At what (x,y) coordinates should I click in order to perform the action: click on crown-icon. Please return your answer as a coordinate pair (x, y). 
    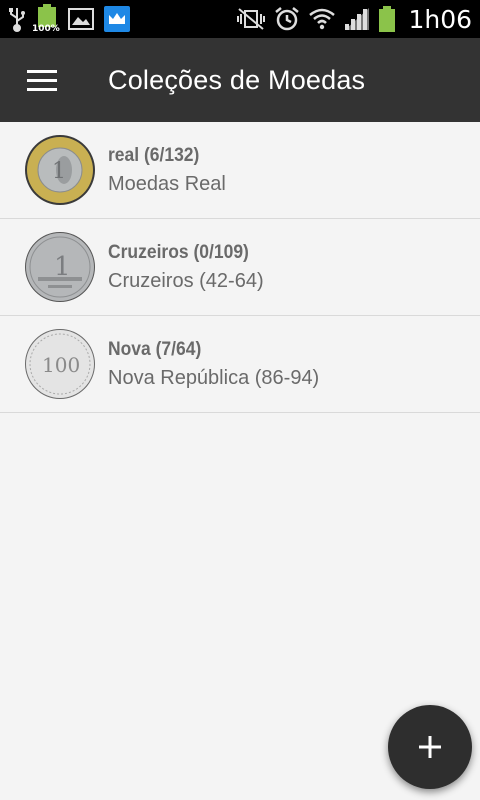
    Looking at the image, I should click on (117, 19).